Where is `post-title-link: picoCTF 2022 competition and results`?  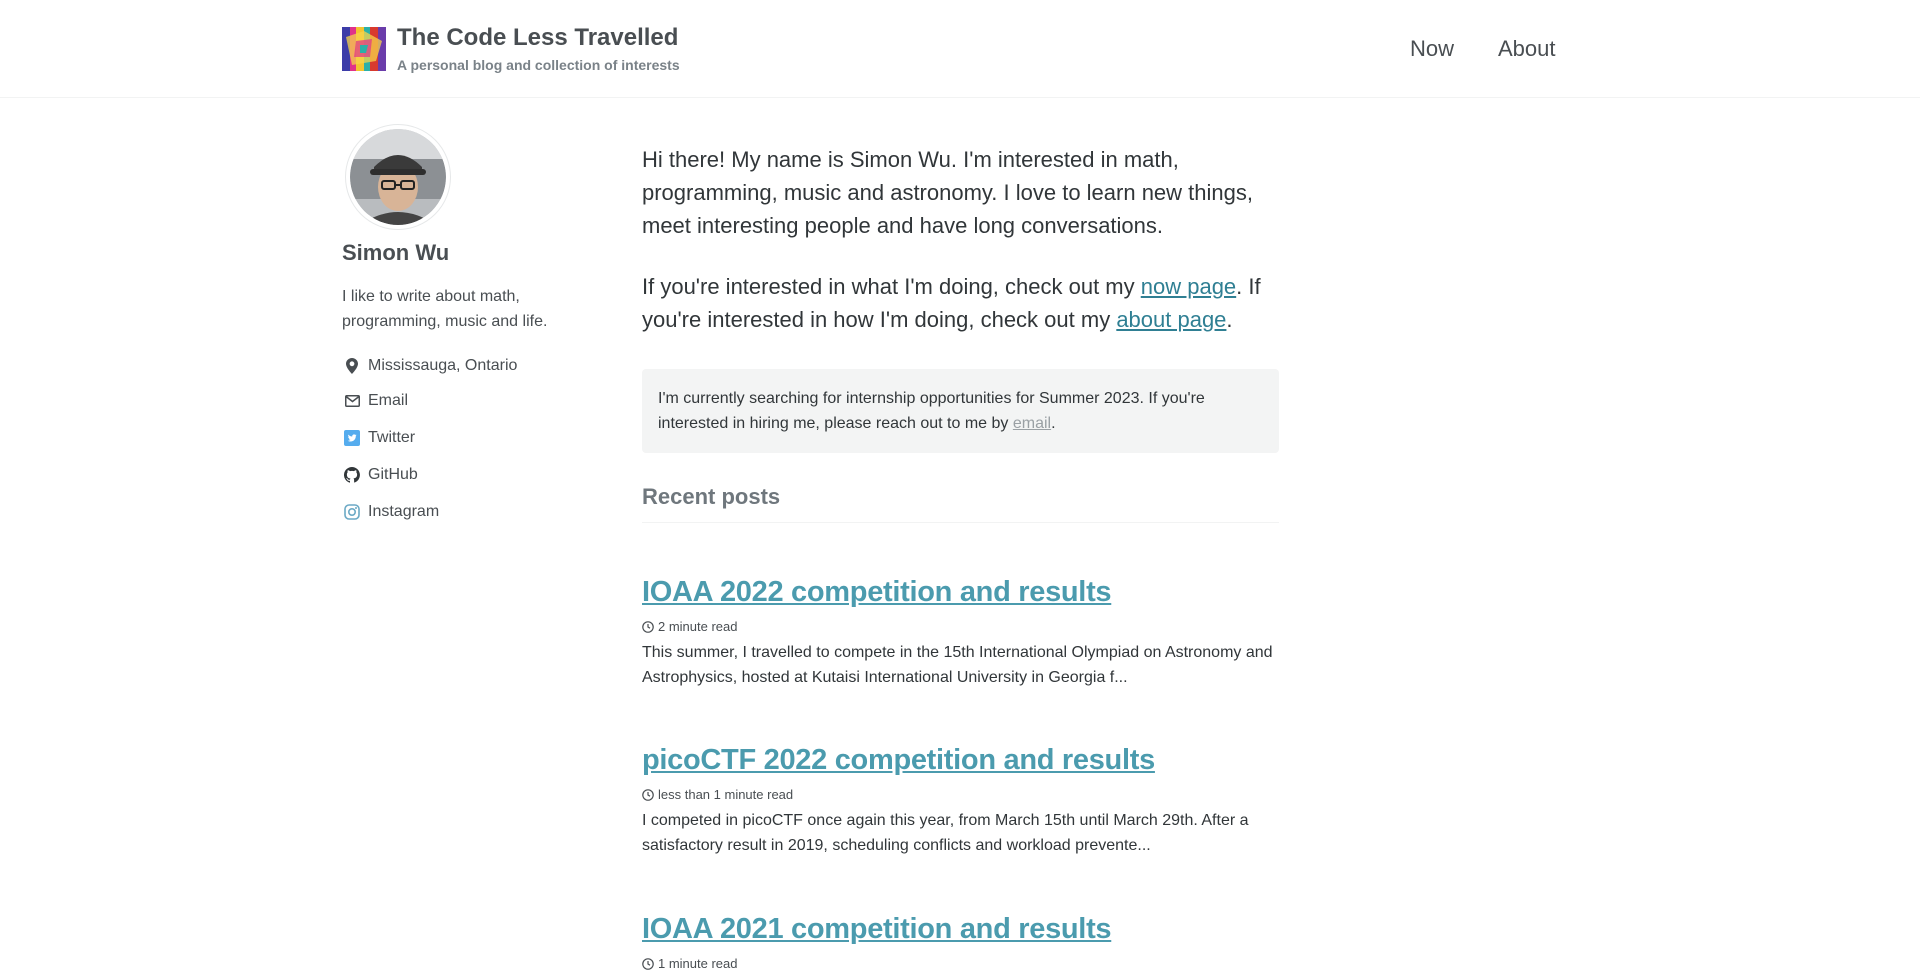 post-title-link: picoCTF 2022 competition and results is located at coordinates (962, 760).